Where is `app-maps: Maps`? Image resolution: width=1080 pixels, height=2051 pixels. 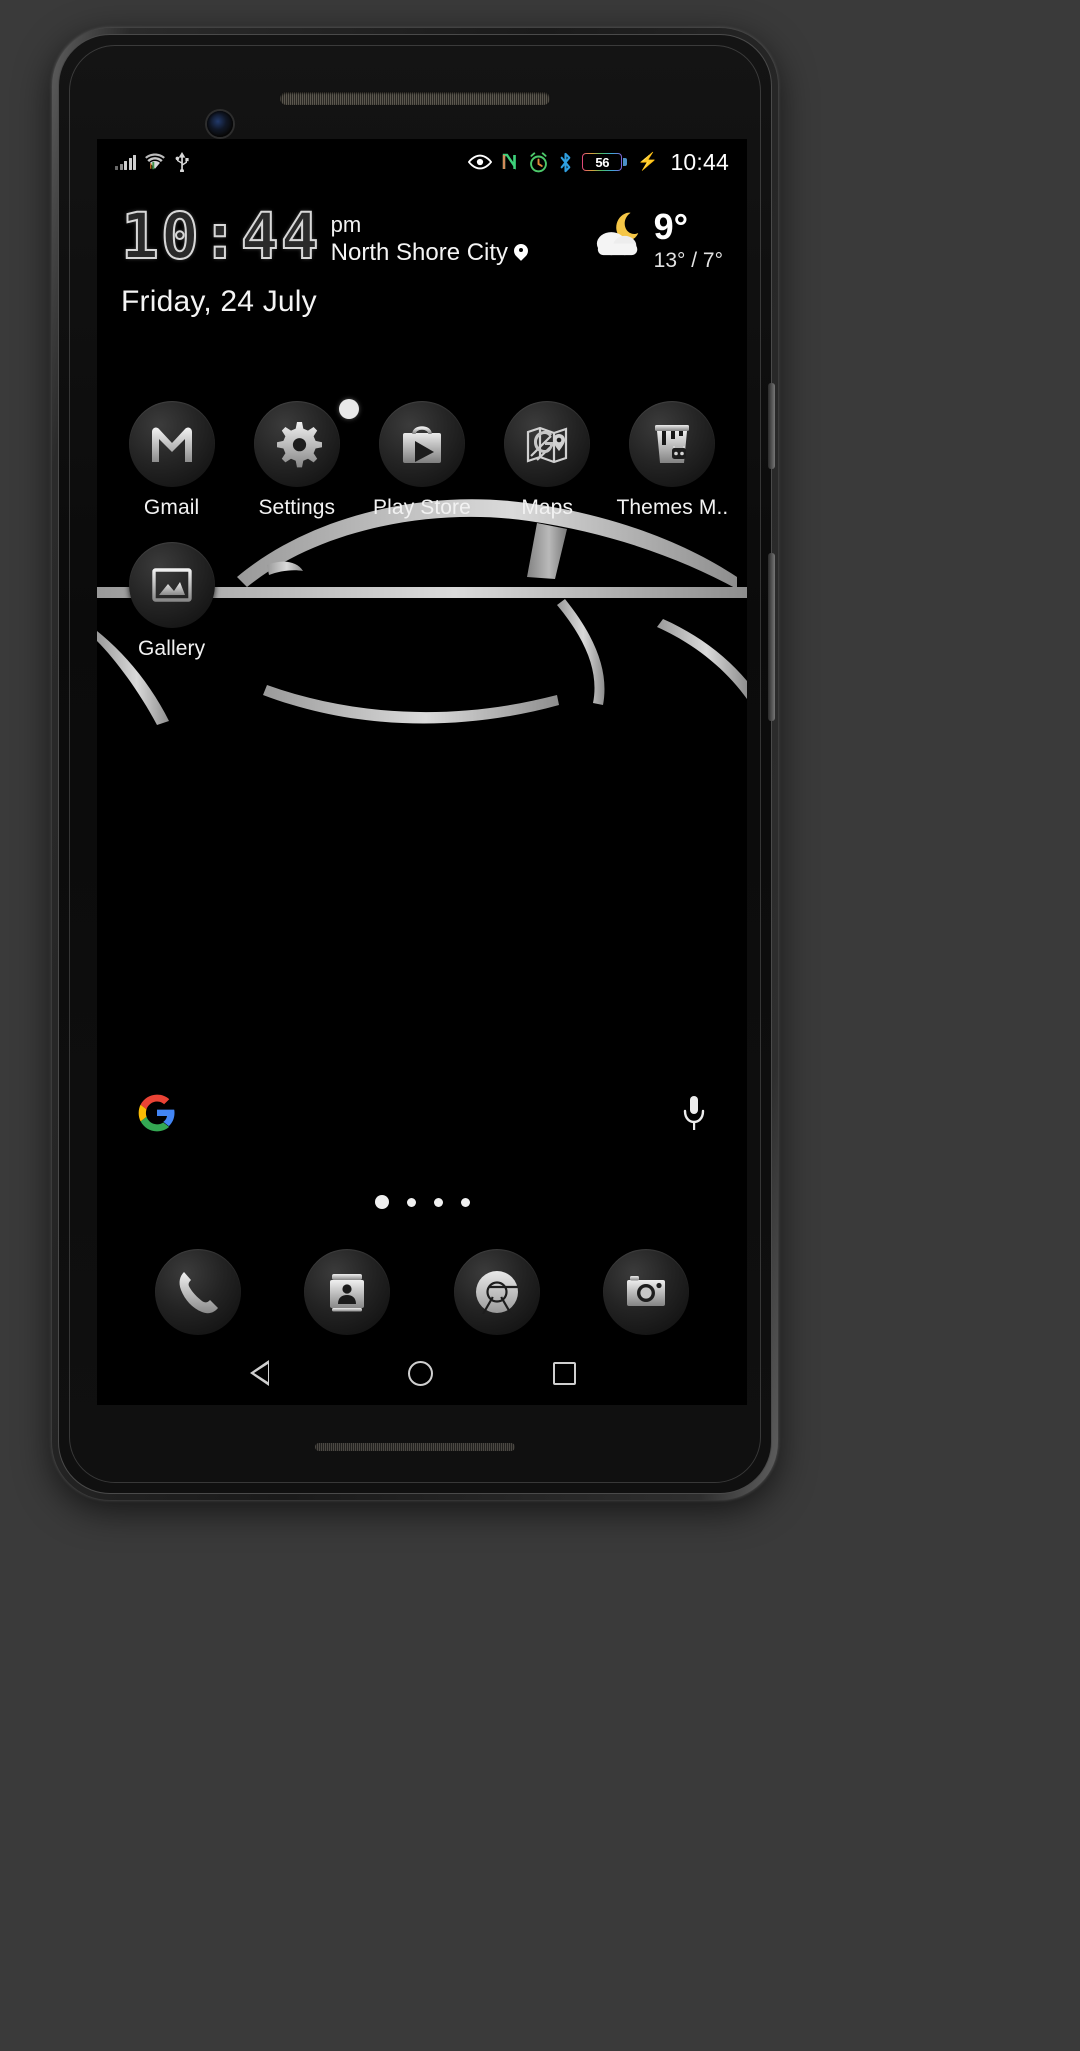
app-maps: Maps is located at coordinates (547, 460).